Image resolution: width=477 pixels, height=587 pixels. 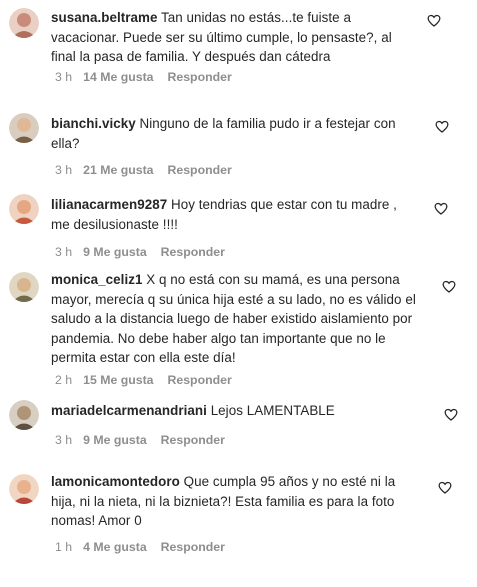 I want to click on comment-username: monica_celiz1, so click(x=96, y=279).